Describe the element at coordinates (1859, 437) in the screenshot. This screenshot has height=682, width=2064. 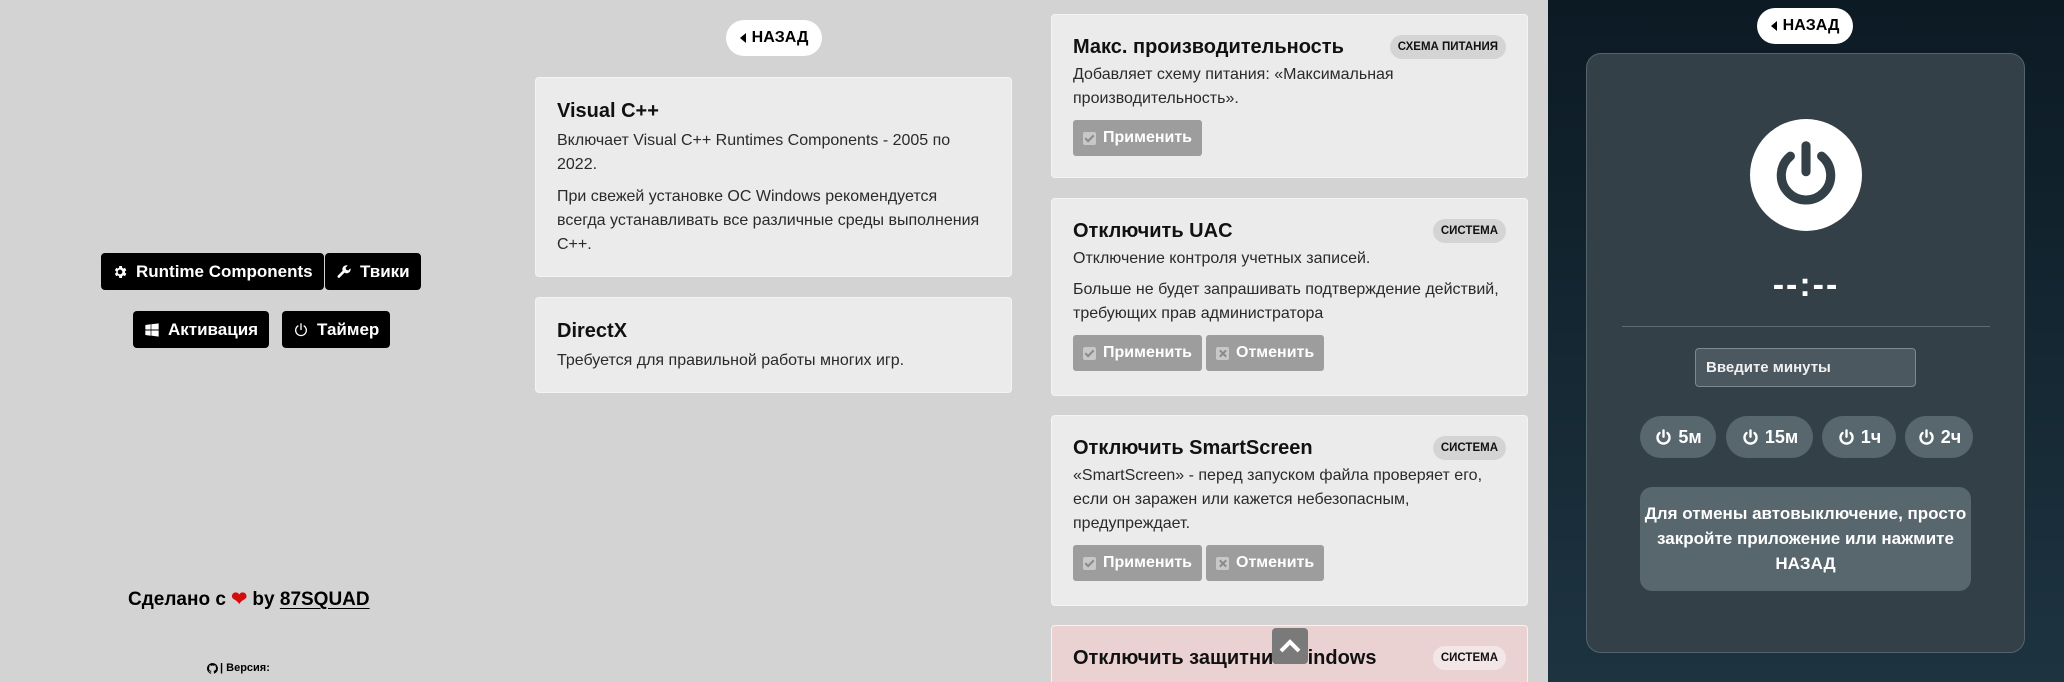
I see `preset-1h-button: 1ч` at that location.